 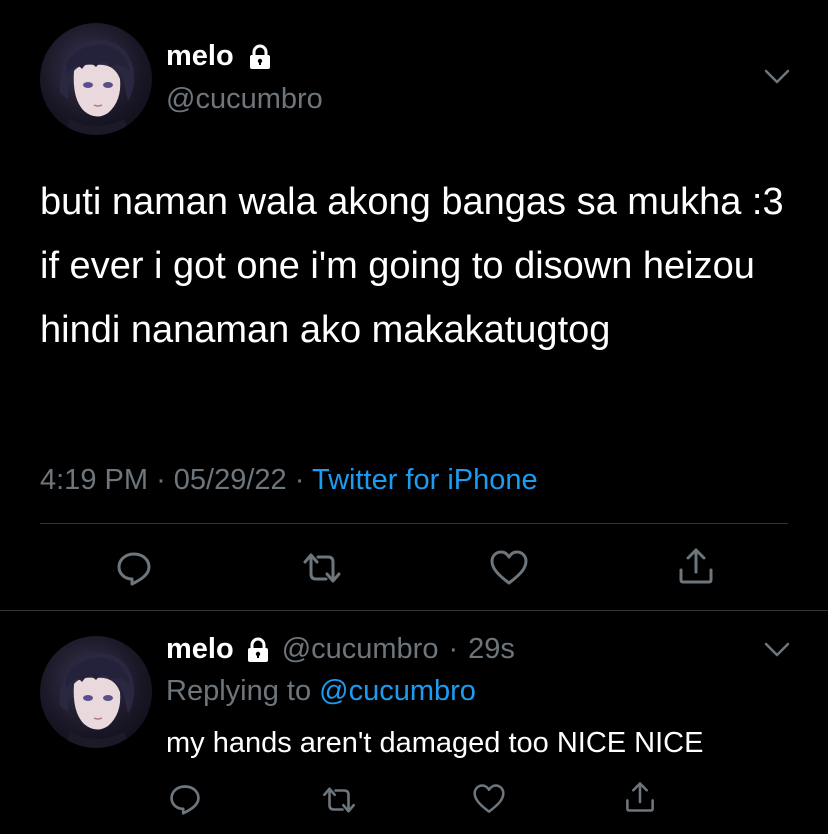 I want to click on author-row: melo, so click(x=220, y=56).